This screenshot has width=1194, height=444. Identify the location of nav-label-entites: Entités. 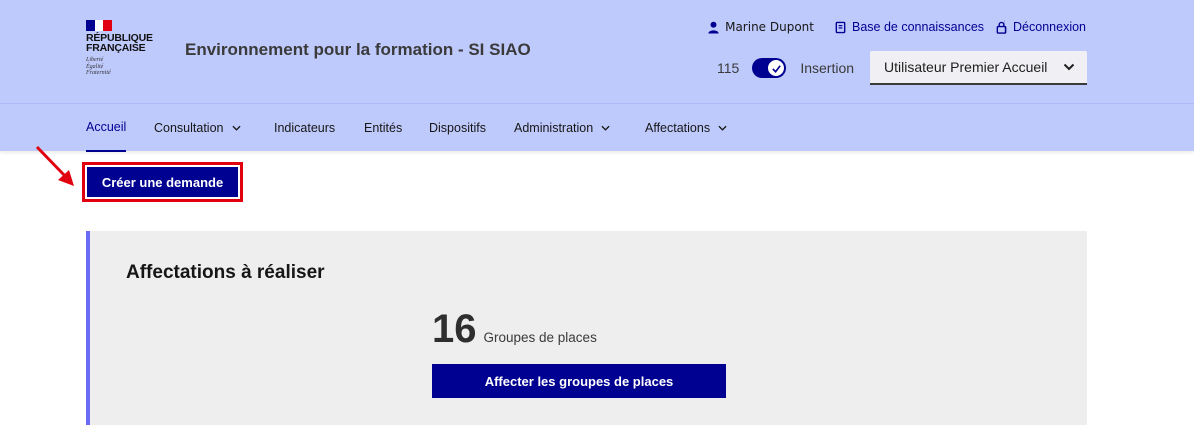
(383, 128).